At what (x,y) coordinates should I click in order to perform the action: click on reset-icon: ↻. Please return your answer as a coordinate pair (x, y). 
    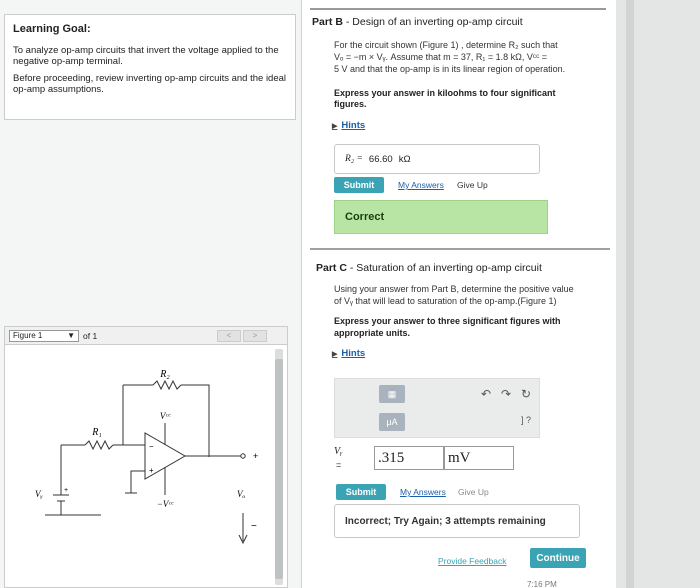
    Looking at the image, I should click on (526, 394).